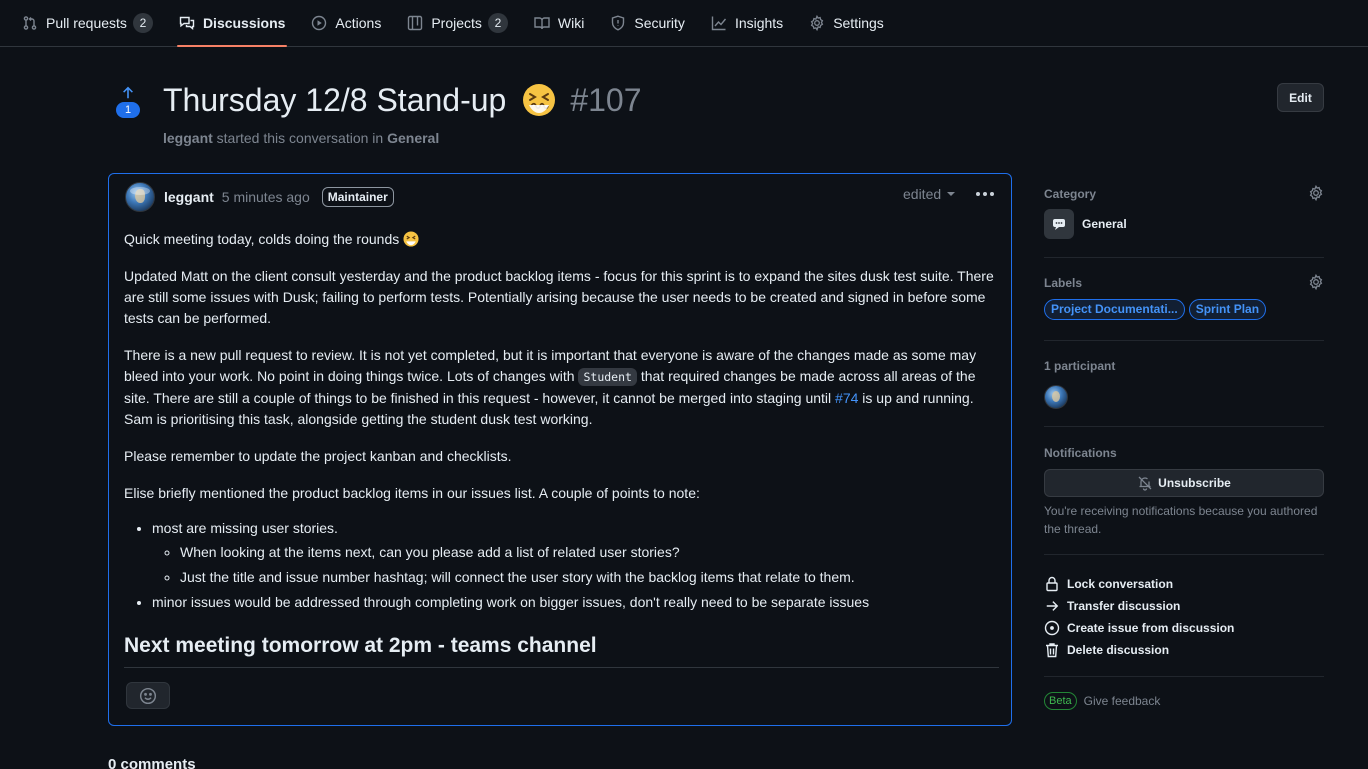  I want to click on add-reaction-button, so click(148, 695).